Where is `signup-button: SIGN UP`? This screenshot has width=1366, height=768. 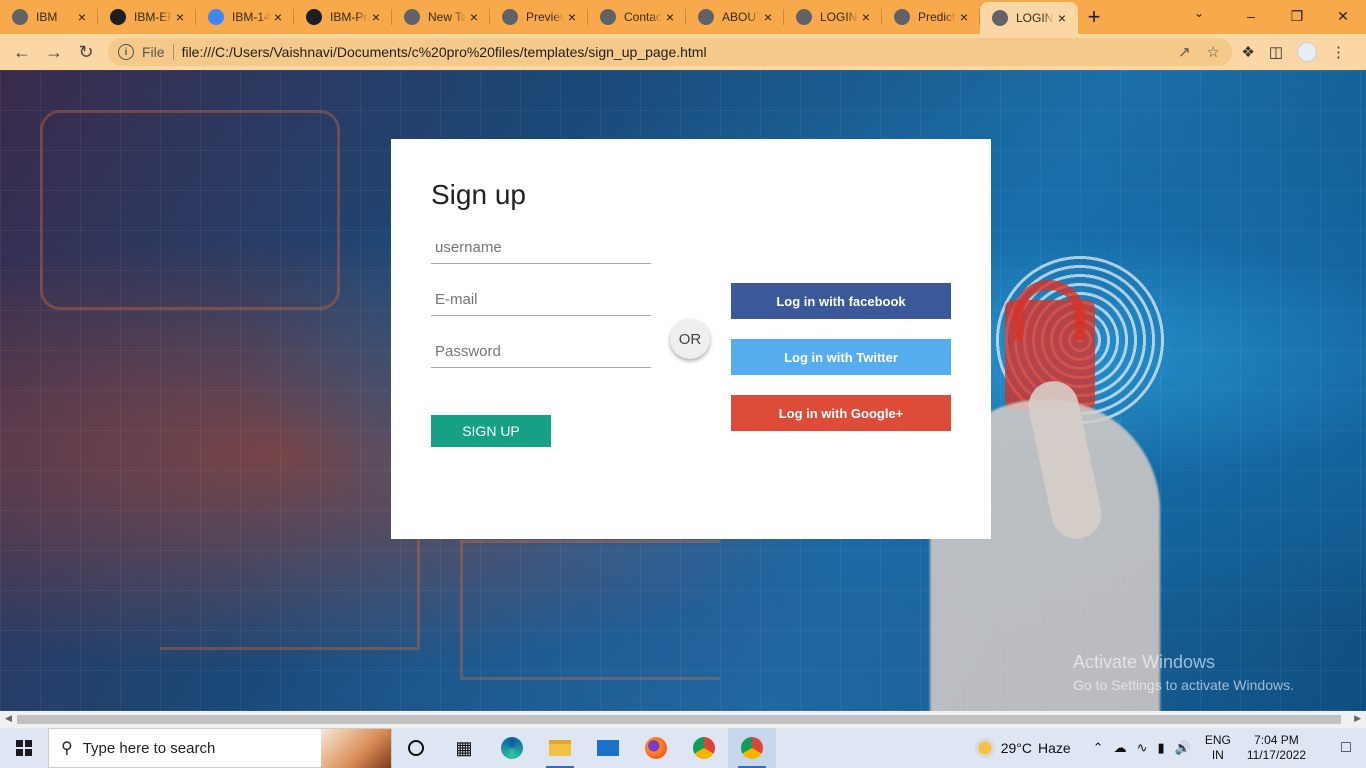 signup-button: SIGN UP is located at coordinates (491, 431).